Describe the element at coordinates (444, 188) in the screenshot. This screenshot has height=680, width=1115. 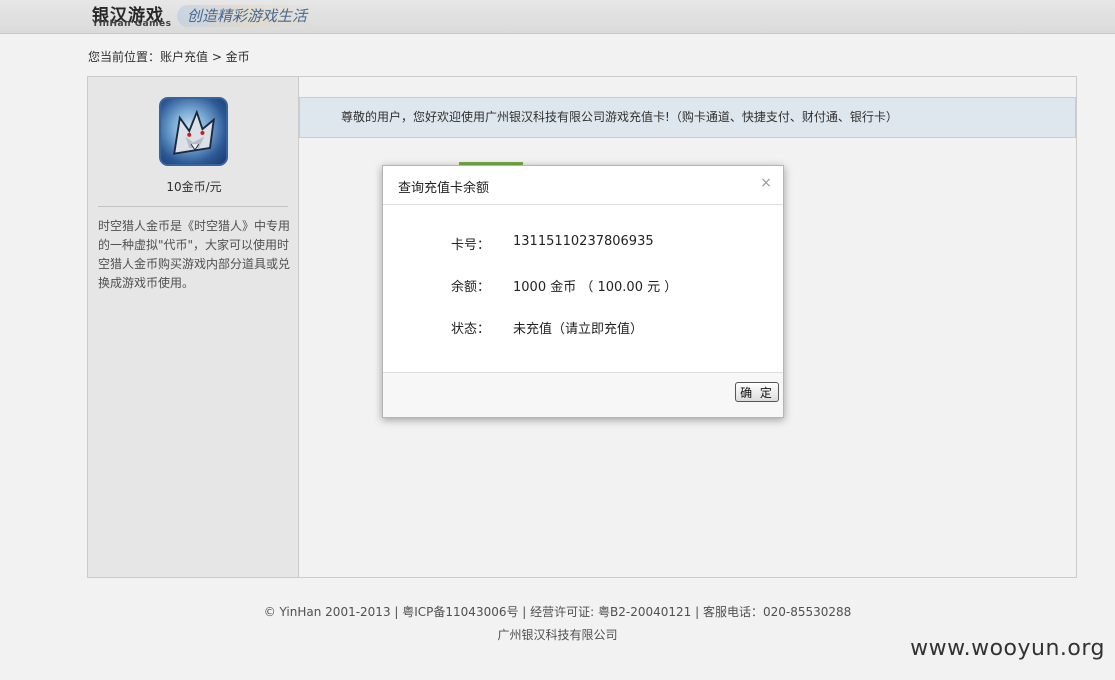
I see `dialog-title: 查询充值卡余额` at that location.